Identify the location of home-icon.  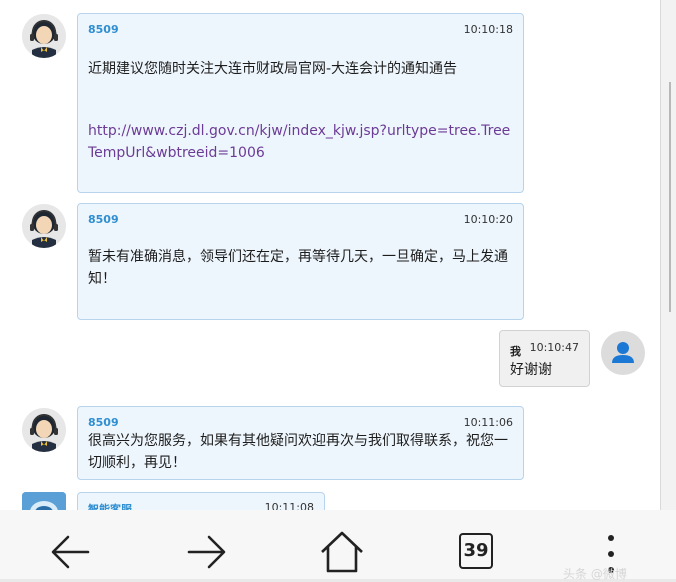
(342, 552).